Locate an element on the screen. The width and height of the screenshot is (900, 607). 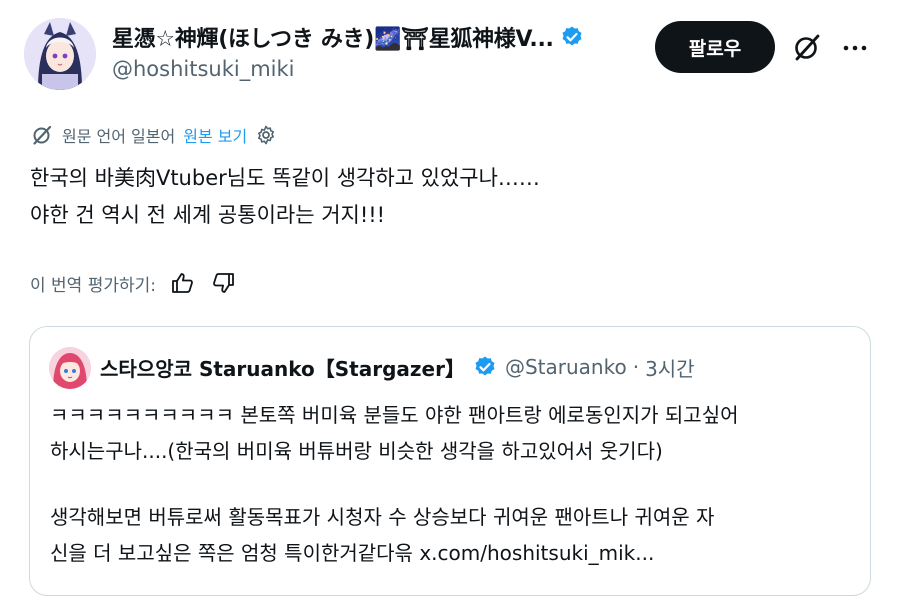
quote-avatar-image is located at coordinates (70, 368).